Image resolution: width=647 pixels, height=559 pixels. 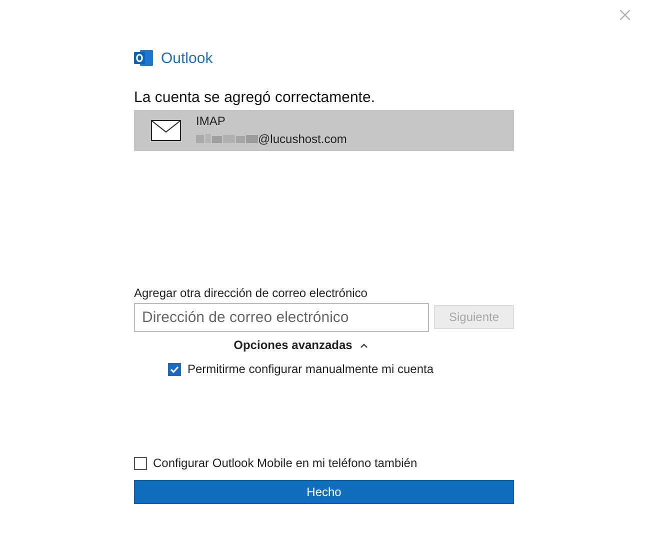 What do you see at coordinates (166, 130) in the screenshot?
I see `envelope-icon` at bounding box center [166, 130].